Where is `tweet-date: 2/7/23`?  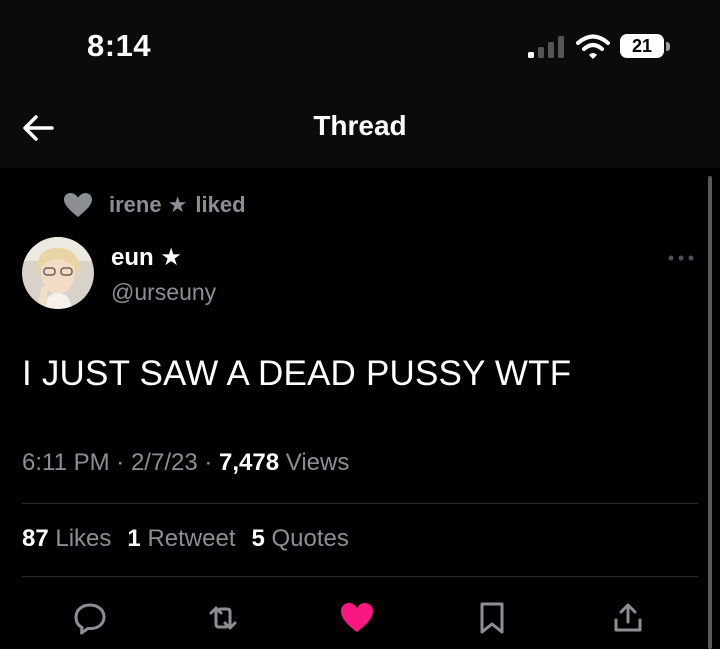
tweet-date: 2/7/23 is located at coordinates (164, 462).